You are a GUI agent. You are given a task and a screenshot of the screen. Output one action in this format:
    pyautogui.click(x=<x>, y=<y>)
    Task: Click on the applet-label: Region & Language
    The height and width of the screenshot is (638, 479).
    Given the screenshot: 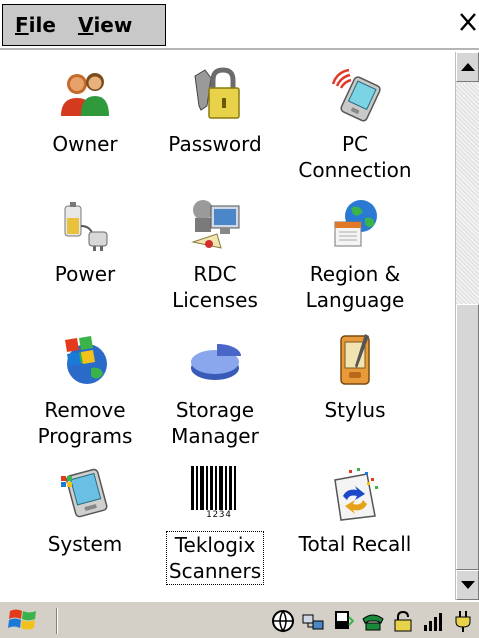 What is the action you would take?
    pyautogui.click(x=355, y=287)
    